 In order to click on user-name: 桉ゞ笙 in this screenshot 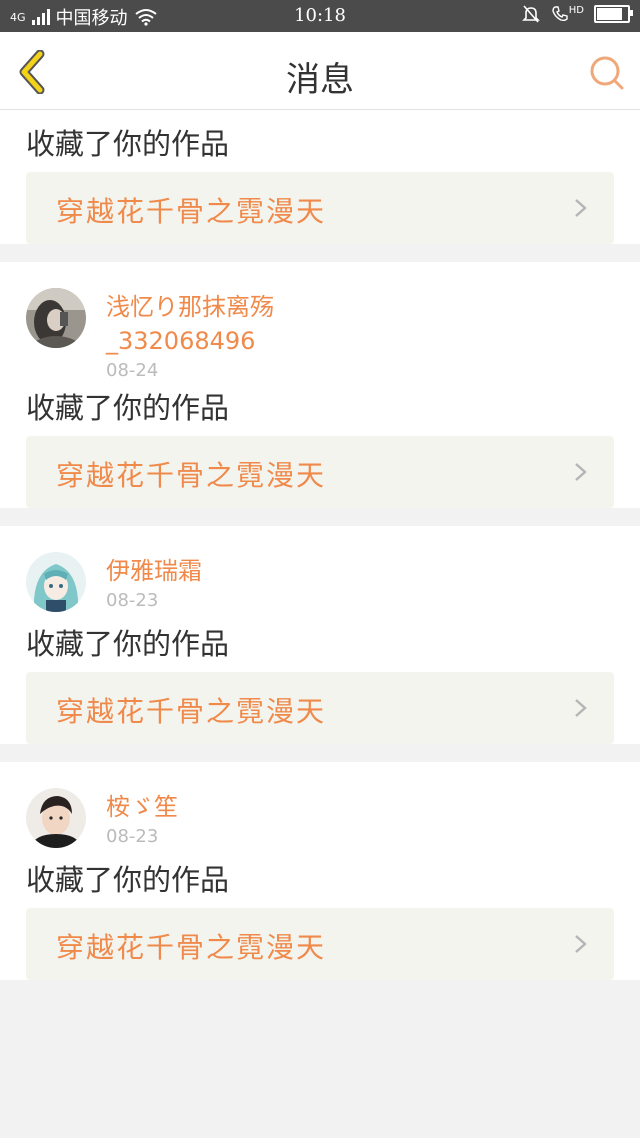, I will do `click(142, 807)`.